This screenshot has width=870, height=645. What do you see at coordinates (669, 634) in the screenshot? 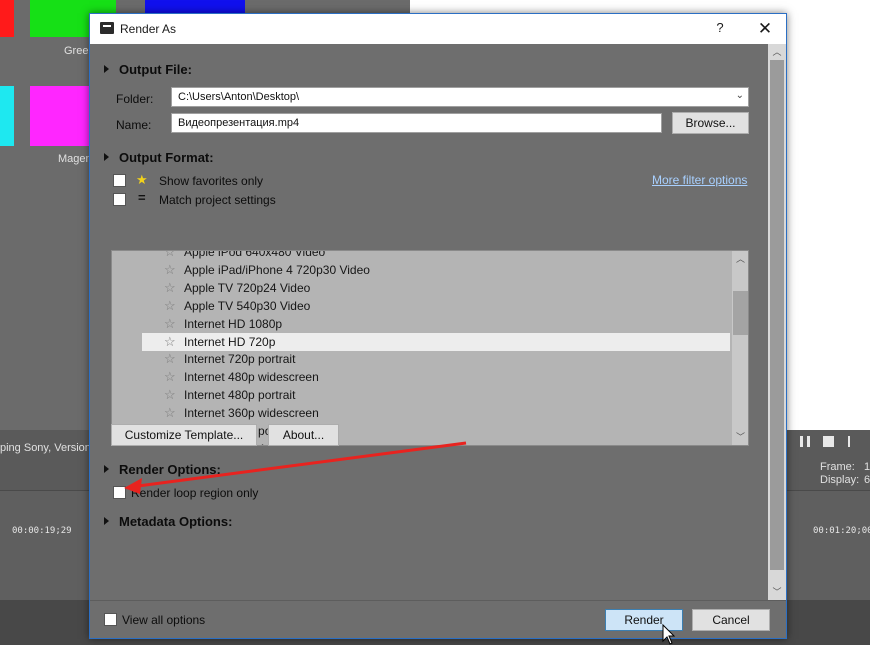
I see `mouse-cursor-icon` at bounding box center [669, 634].